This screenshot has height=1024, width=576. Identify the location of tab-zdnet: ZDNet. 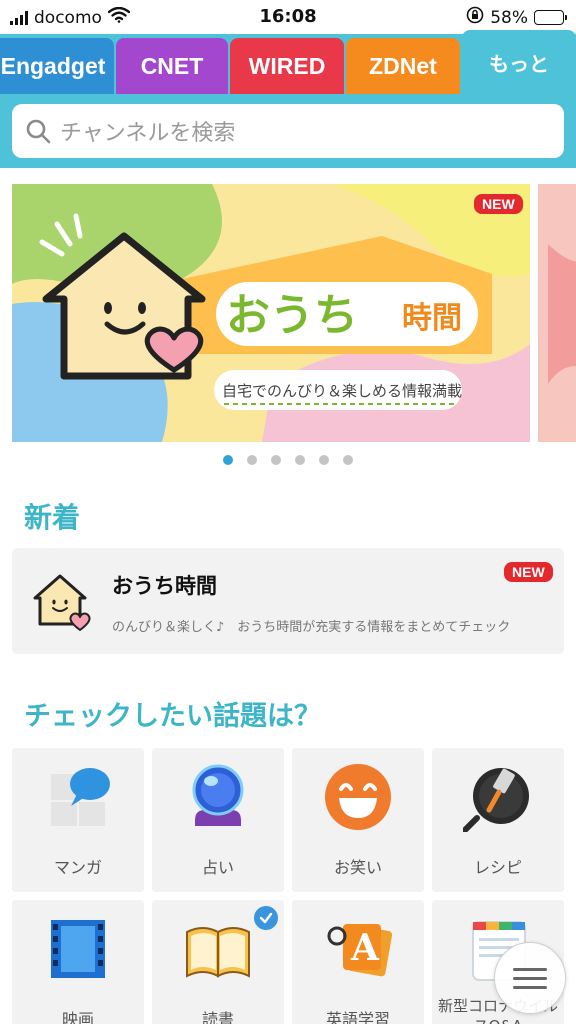
(403, 66).